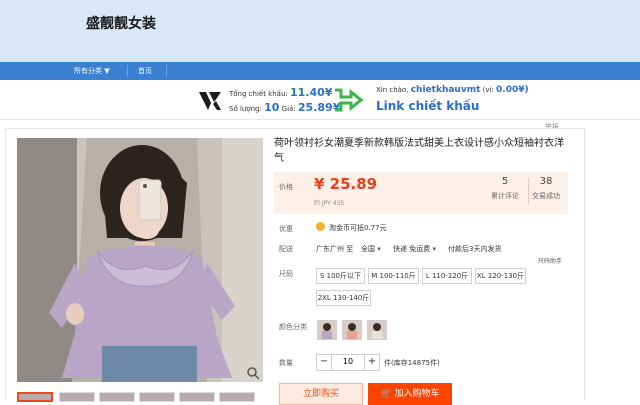 This screenshot has height=405, width=640. What do you see at coordinates (505, 181) in the screenshot?
I see `reviews-count: 5` at bounding box center [505, 181].